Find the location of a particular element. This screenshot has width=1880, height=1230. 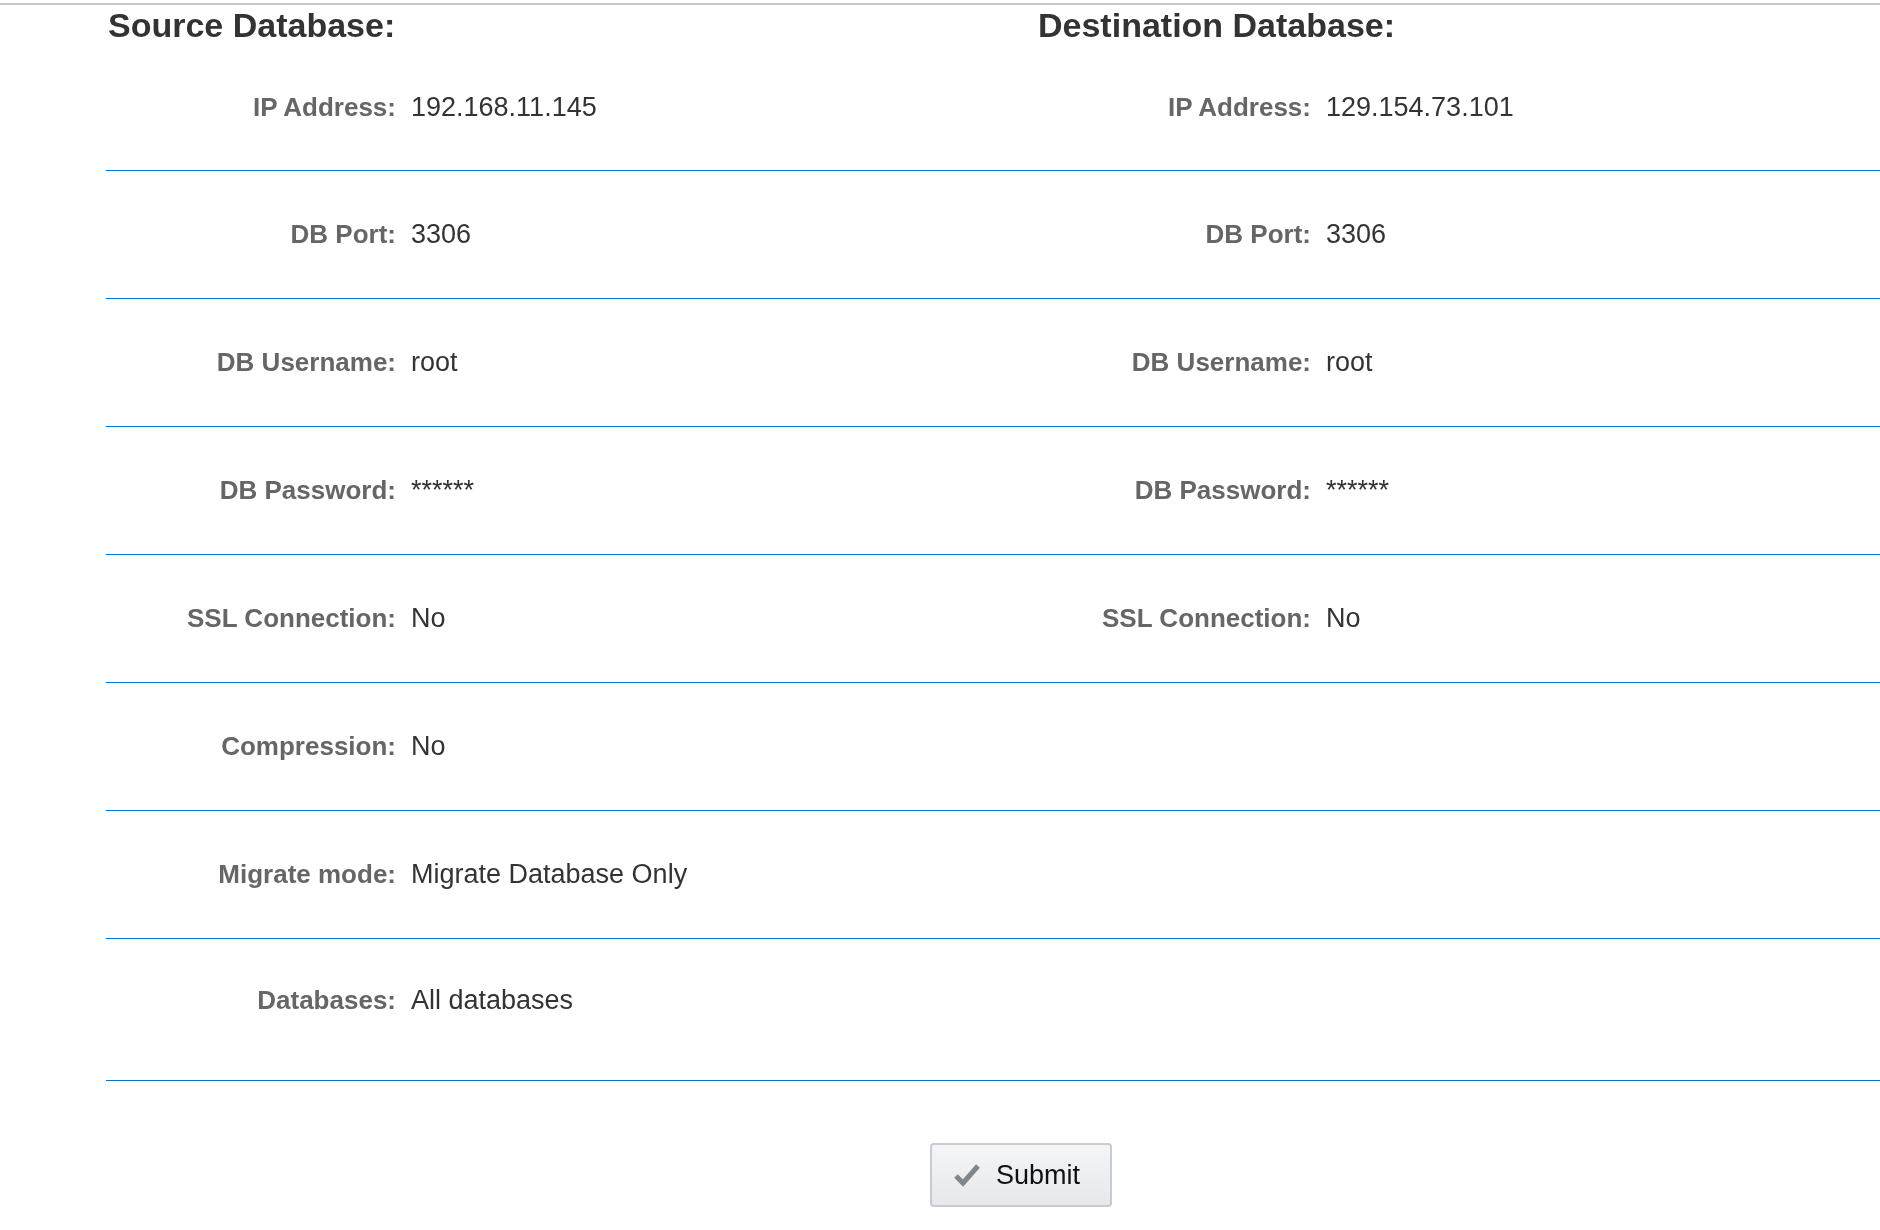

field-label: Databases: is located at coordinates (326, 1000).